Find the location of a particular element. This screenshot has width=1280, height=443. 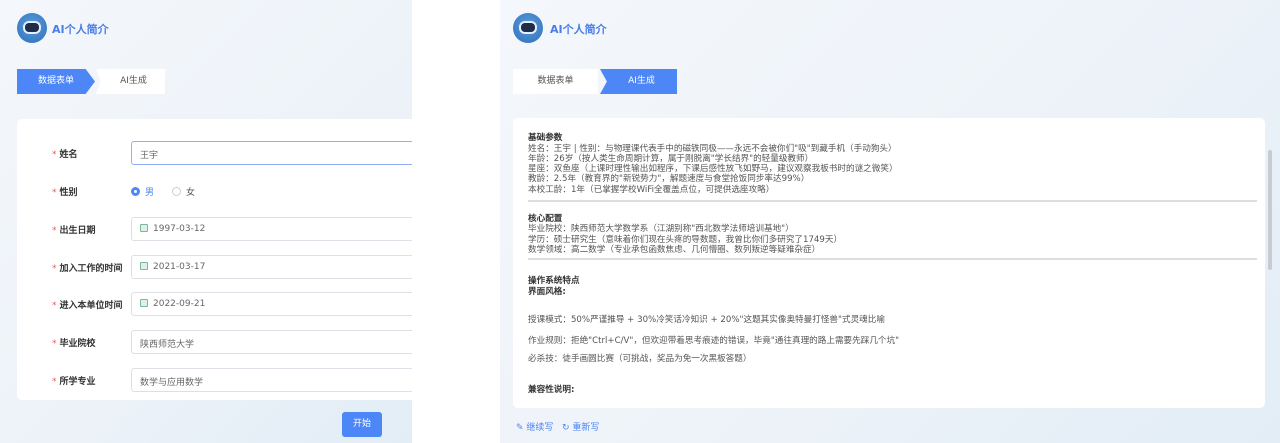

result-line: 数学领域：高二数学（专业承包函数焦虑、几何懵圈、数列叛逆等疑难杂症） is located at coordinates (674, 250).